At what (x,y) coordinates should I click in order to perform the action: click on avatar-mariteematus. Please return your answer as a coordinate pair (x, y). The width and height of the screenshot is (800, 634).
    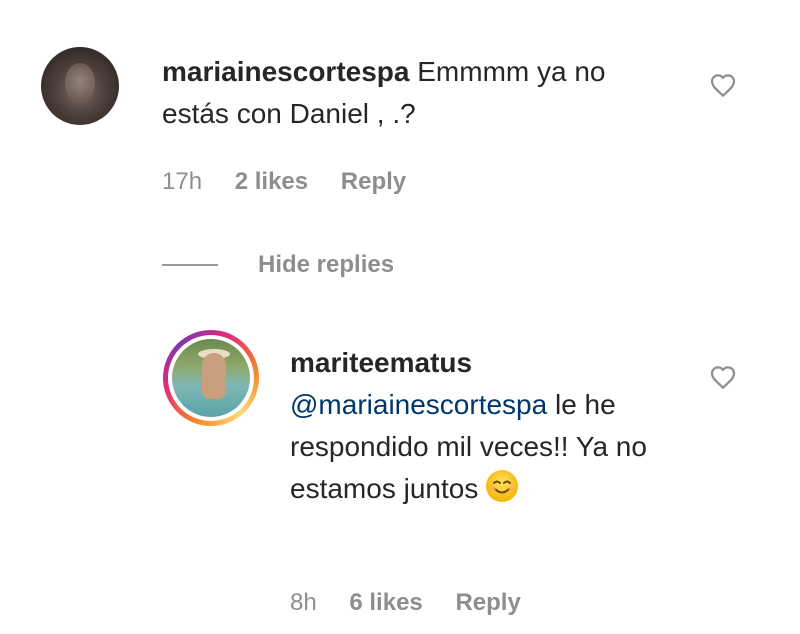
    Looking at the image, I should click on (211, 378).